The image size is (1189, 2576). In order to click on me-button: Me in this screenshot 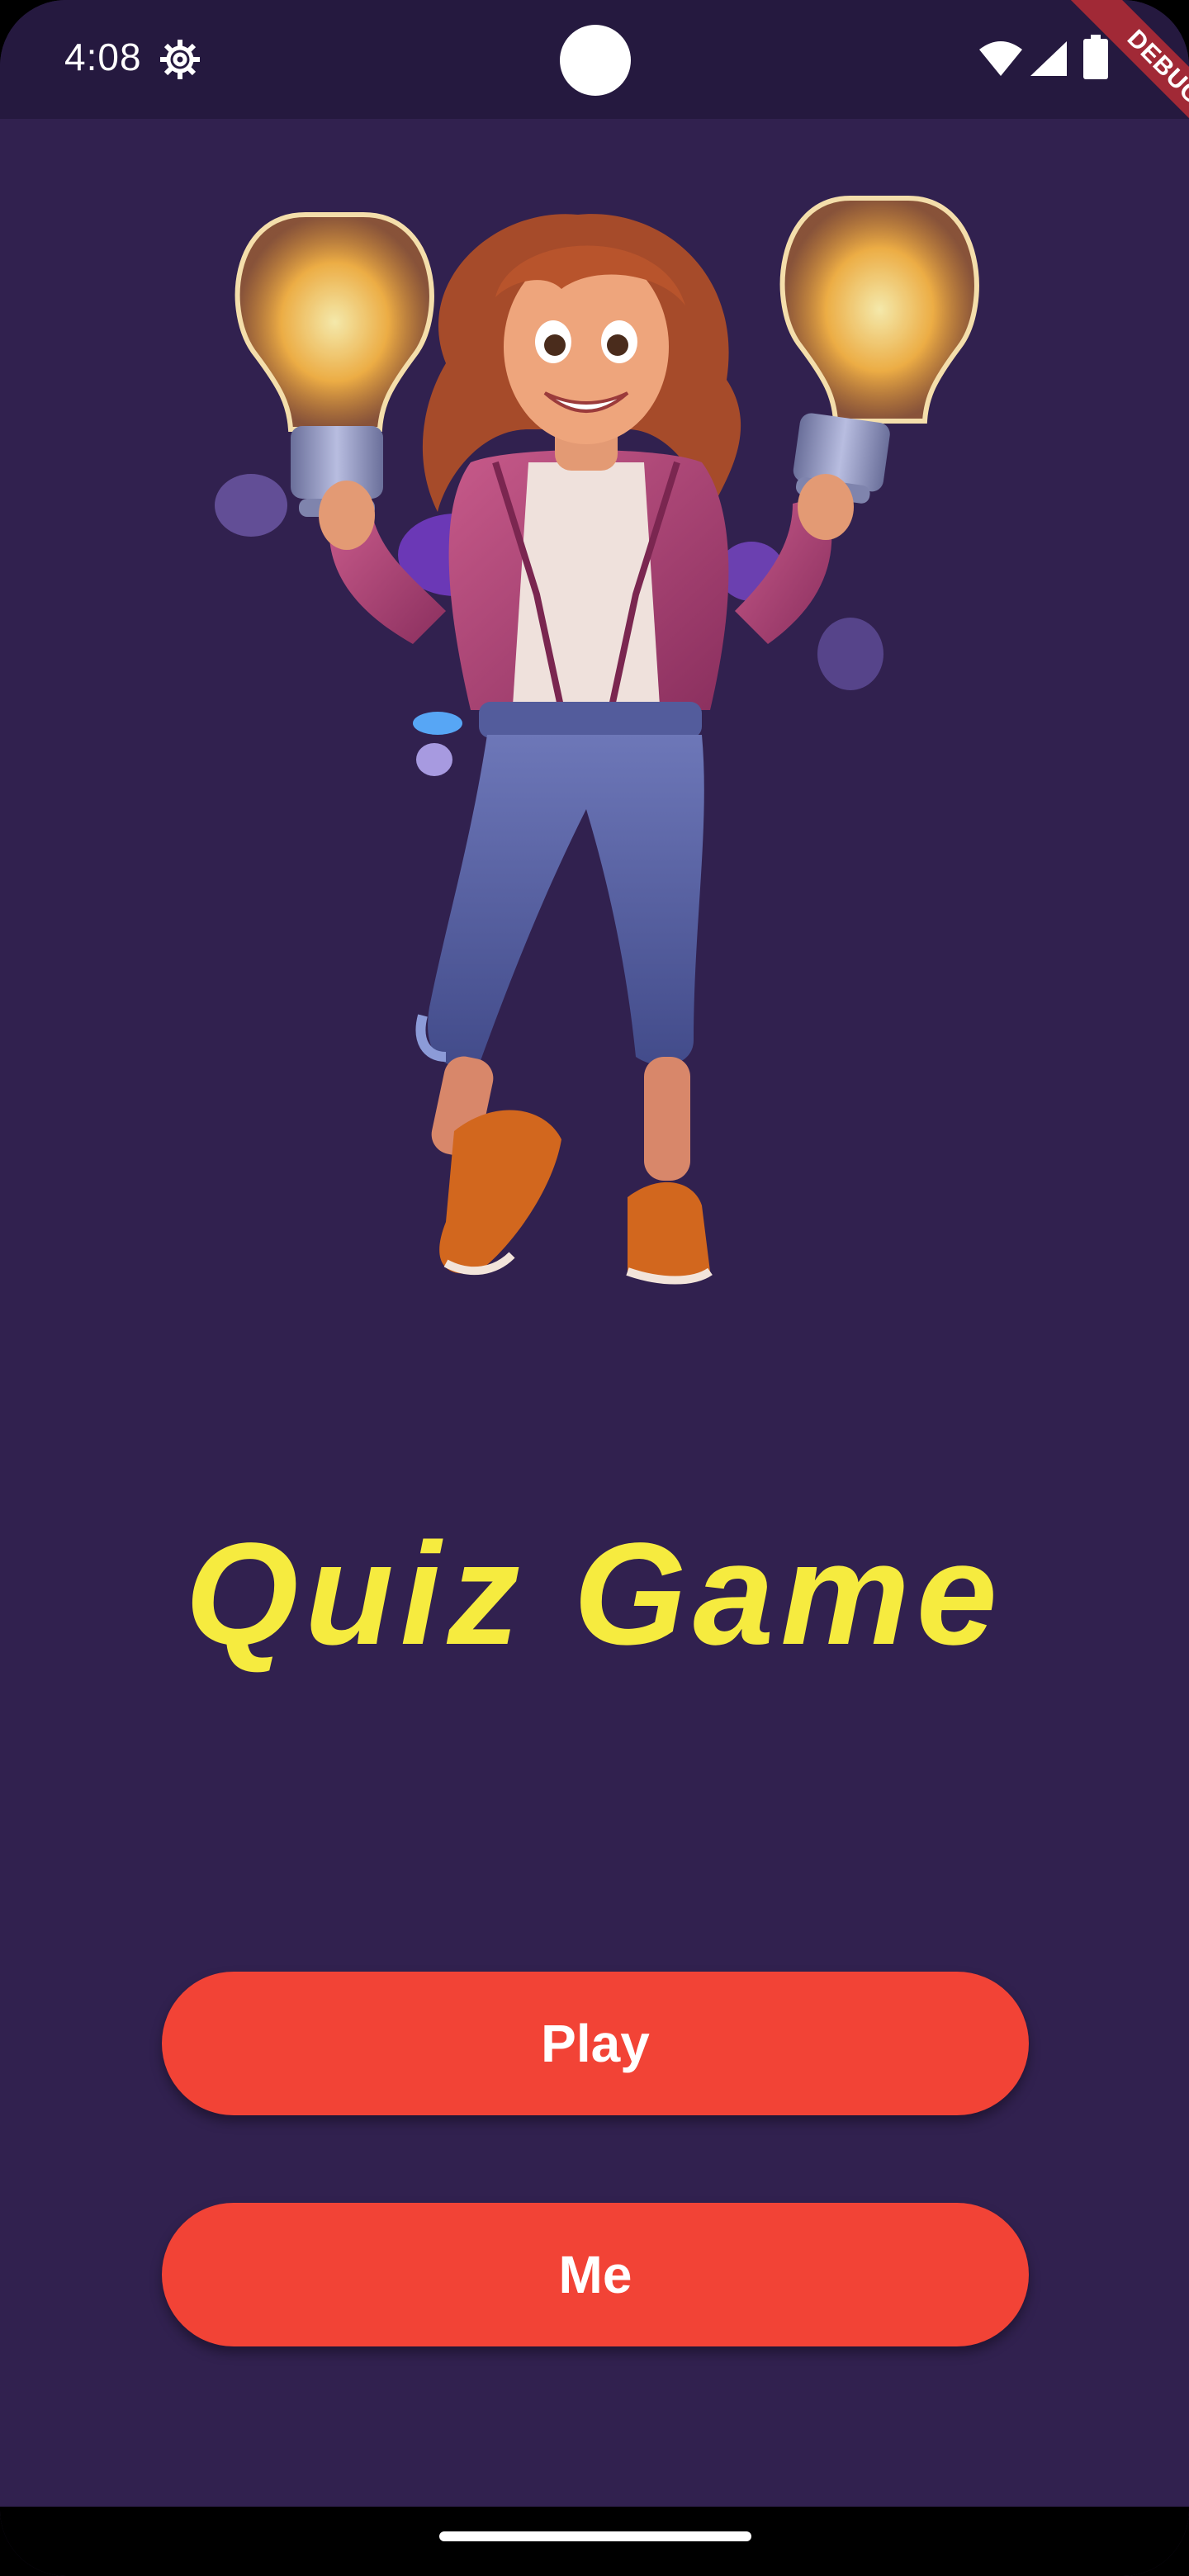, I will do `click(595, 2274)`.